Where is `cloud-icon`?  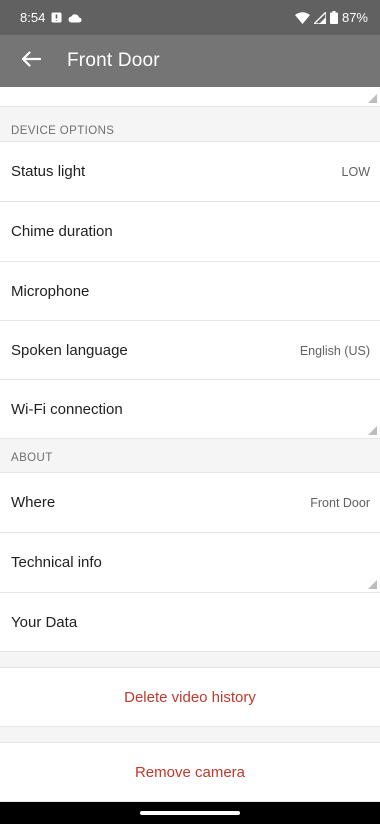 cloud-icon is located at coordinates (75, 18).